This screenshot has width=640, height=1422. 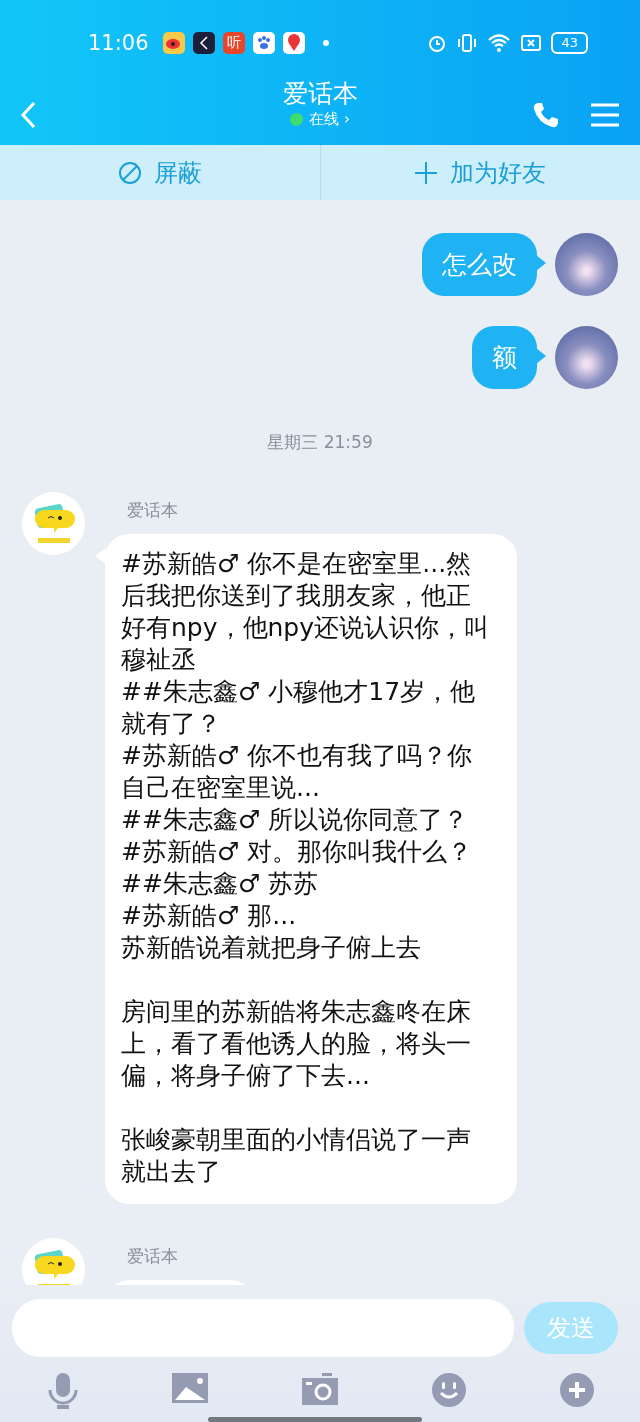 What do you see at coordinates (306, 612) in the screenshot?
I see `message-line: #苏新皓♂ 你不是在密室里...然后我把你送到了我朋友家，他正好有npy，他npy还说认识你，叫穆祉丞` at bounding box center [306, 612].